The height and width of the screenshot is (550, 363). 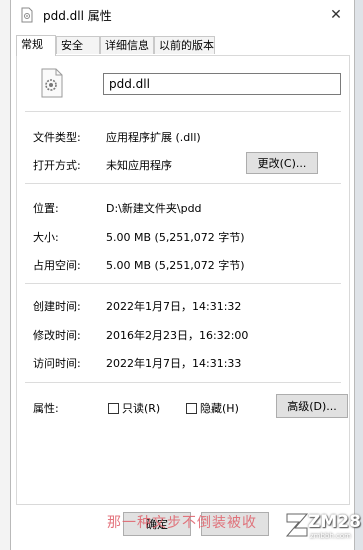 What do you see at coordinates (57, 335) in the screenshot?
I see `modified-label: 修改时间:` at bounding box center [57, 335].